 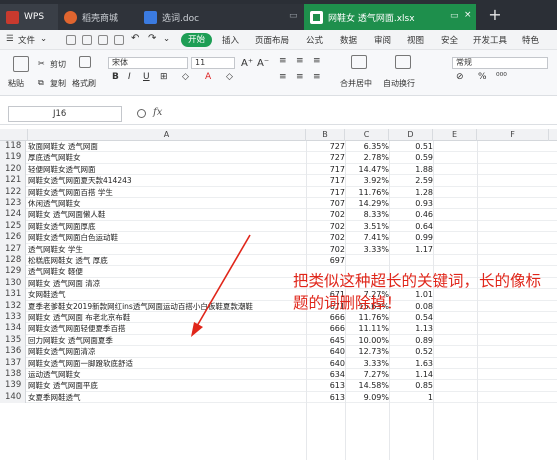 I want to click on table-row: 125 网鞋女透气网面厚底 702 3.51% 0.64, so click(x=278, y=226).